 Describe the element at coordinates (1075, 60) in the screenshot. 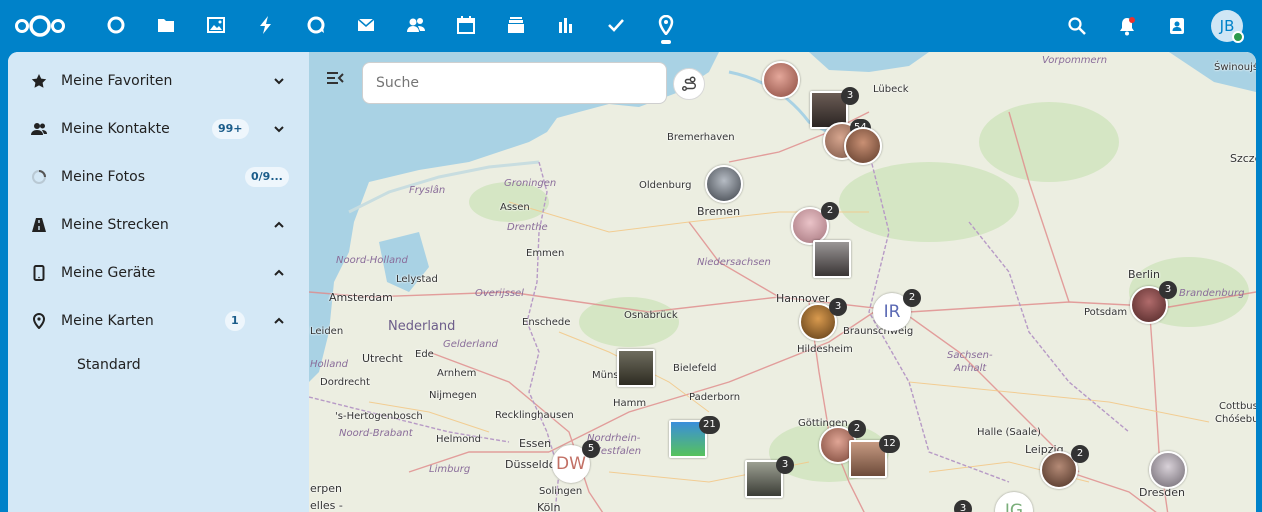

I see `map-label: Vorpommern` at that location.